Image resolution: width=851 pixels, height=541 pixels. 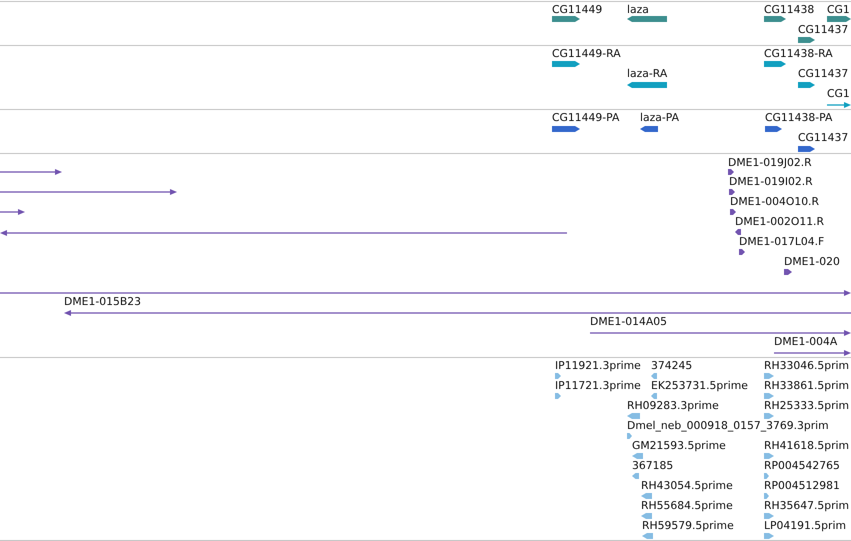 What do you see at coordinates (638, 9) in the screenshot?
I see `feature-label: laza` at bounding box center [638, 9].